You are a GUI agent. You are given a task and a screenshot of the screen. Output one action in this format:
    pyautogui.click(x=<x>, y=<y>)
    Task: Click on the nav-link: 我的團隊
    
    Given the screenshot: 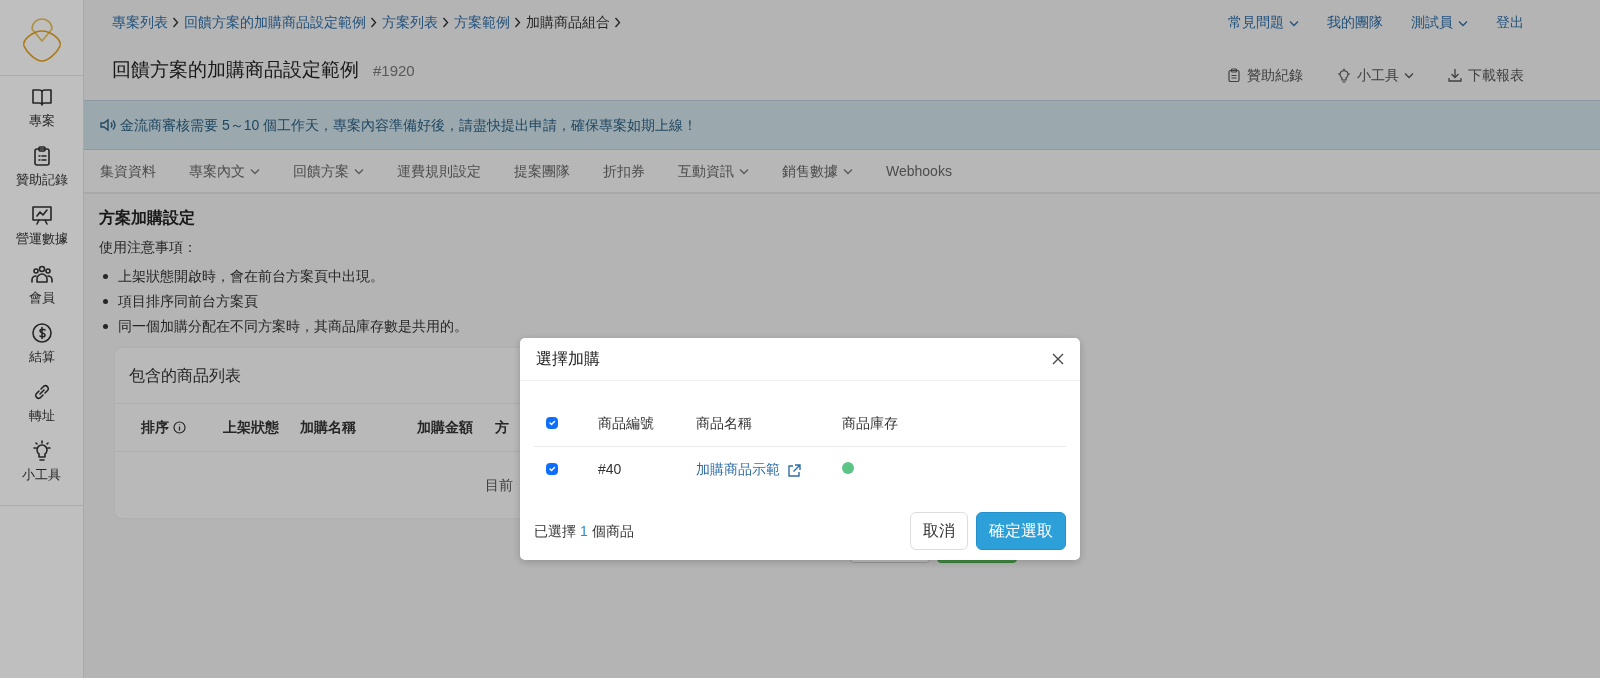 What is the action you would take?
    pyautogui.click(x=1355, y=22)
    